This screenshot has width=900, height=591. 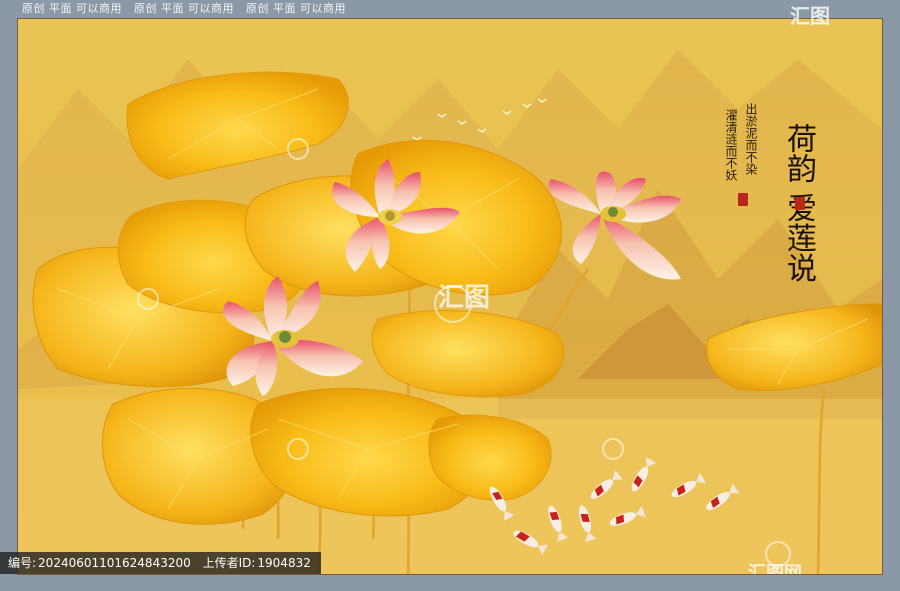 What do you see at coordinates (775, 569) in the screenshot?
I see `huitu-logo-watermark: 汇图网` at bounding box center [775, 569].